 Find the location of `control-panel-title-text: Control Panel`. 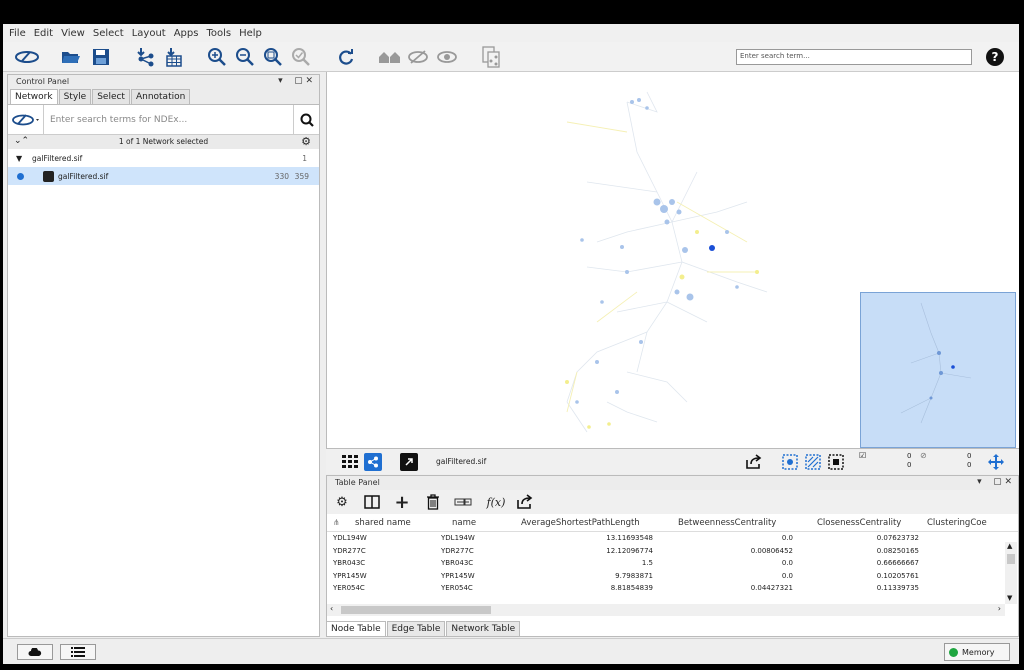

control-panel-title-text: Control Panel is located at coordinates (43, 81).